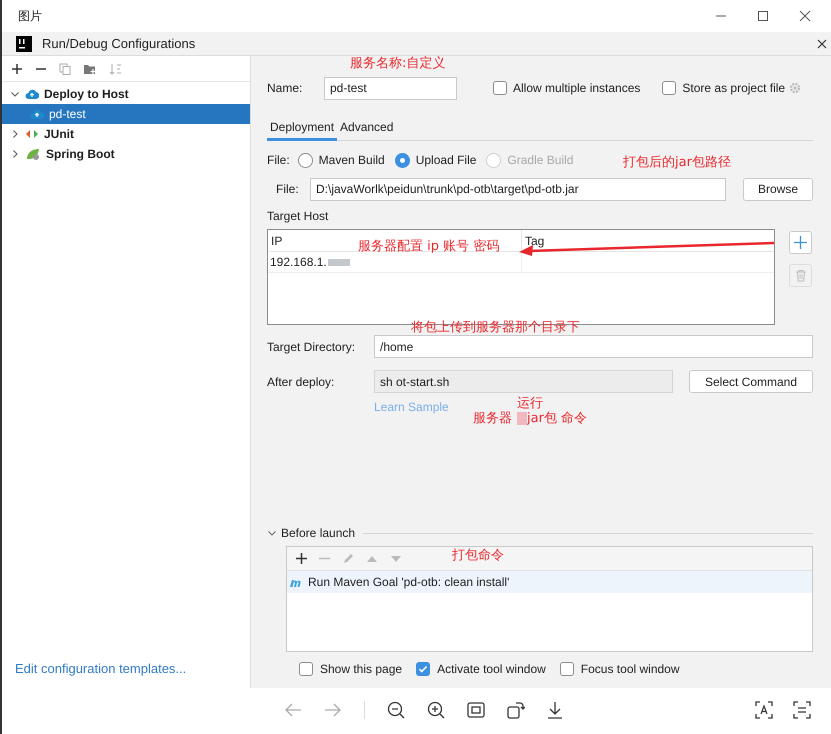 The image size is (831, 734). What do you see at coordinates (491, 669) in the screenshot?
I see `checkbox-label: Activate tool window` at bounding box center [491, 669].